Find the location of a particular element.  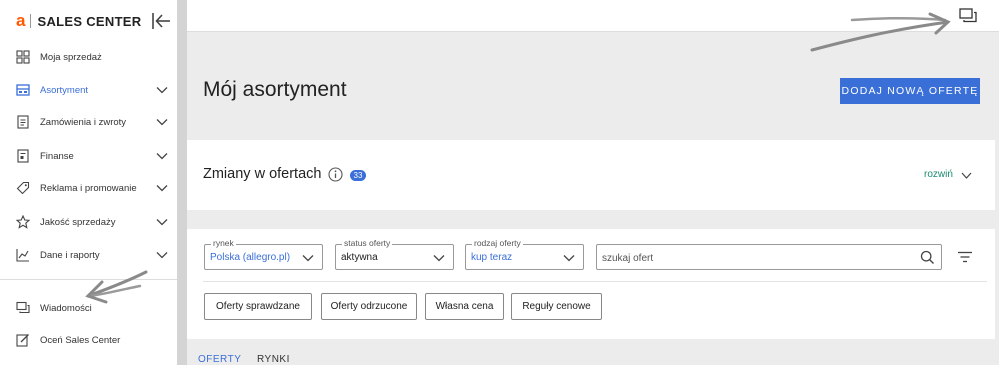

market-select-value: Polska (allegro.pl) is located at coordinates (250, 257).